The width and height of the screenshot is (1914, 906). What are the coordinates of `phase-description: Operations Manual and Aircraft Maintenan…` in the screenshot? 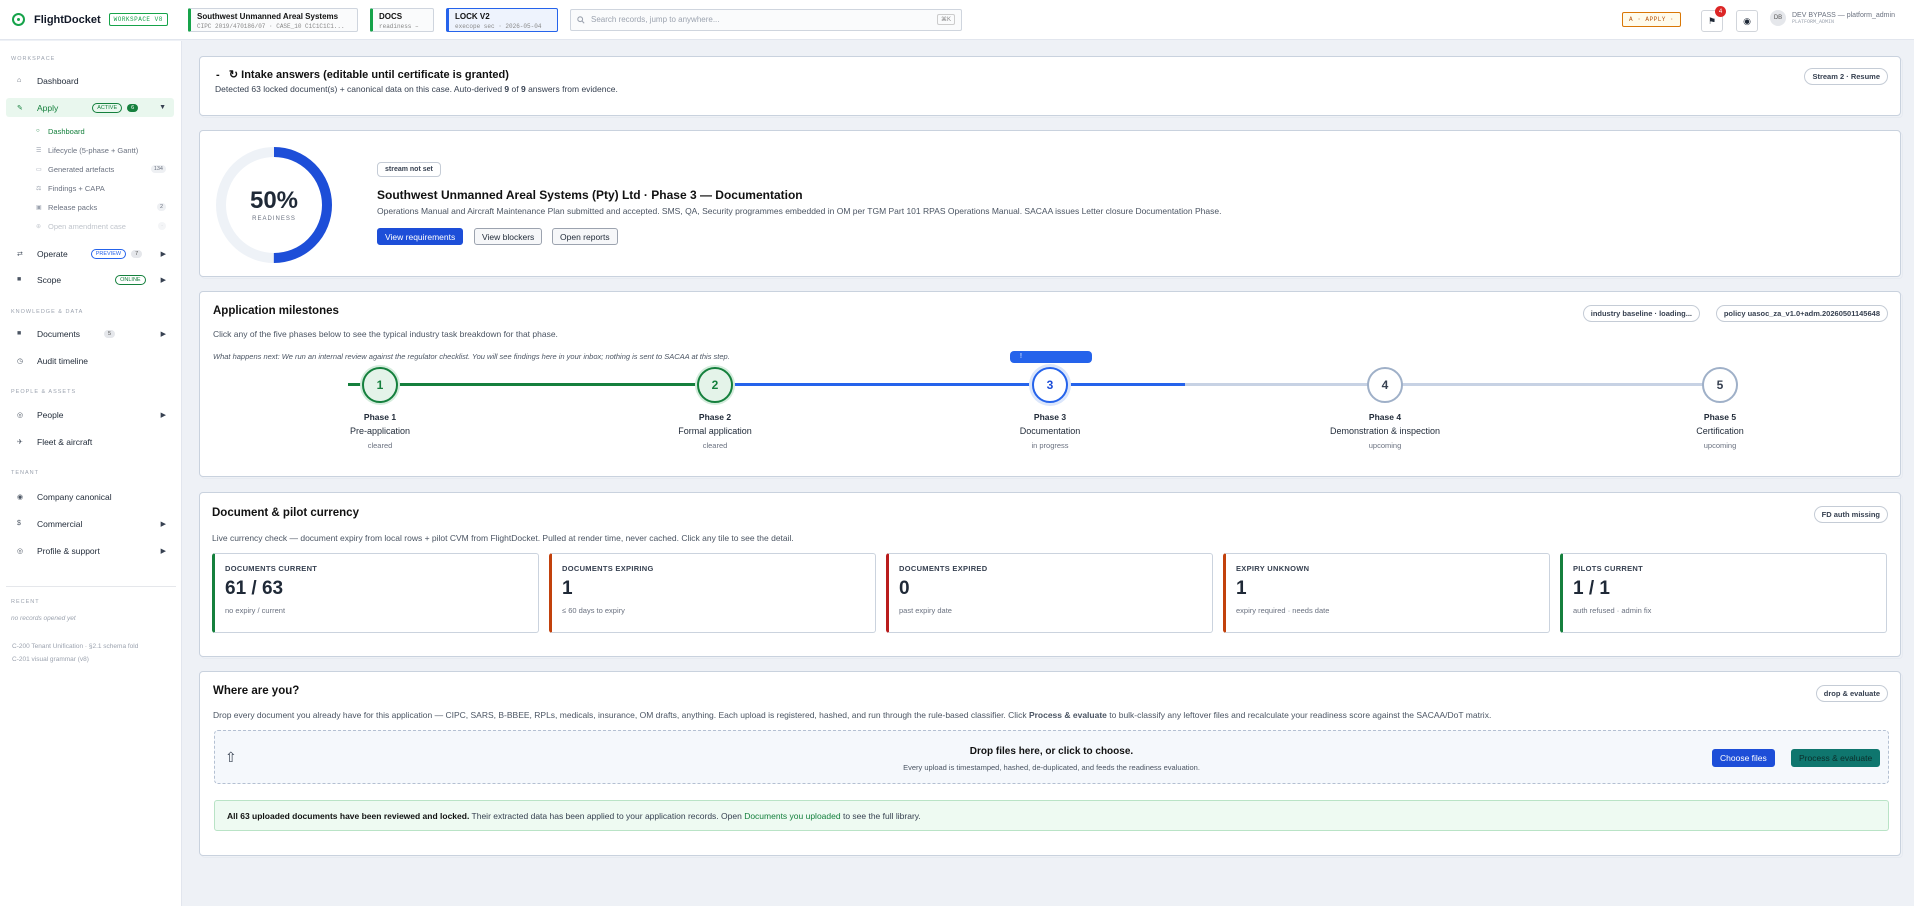 It's located at (799, 211).